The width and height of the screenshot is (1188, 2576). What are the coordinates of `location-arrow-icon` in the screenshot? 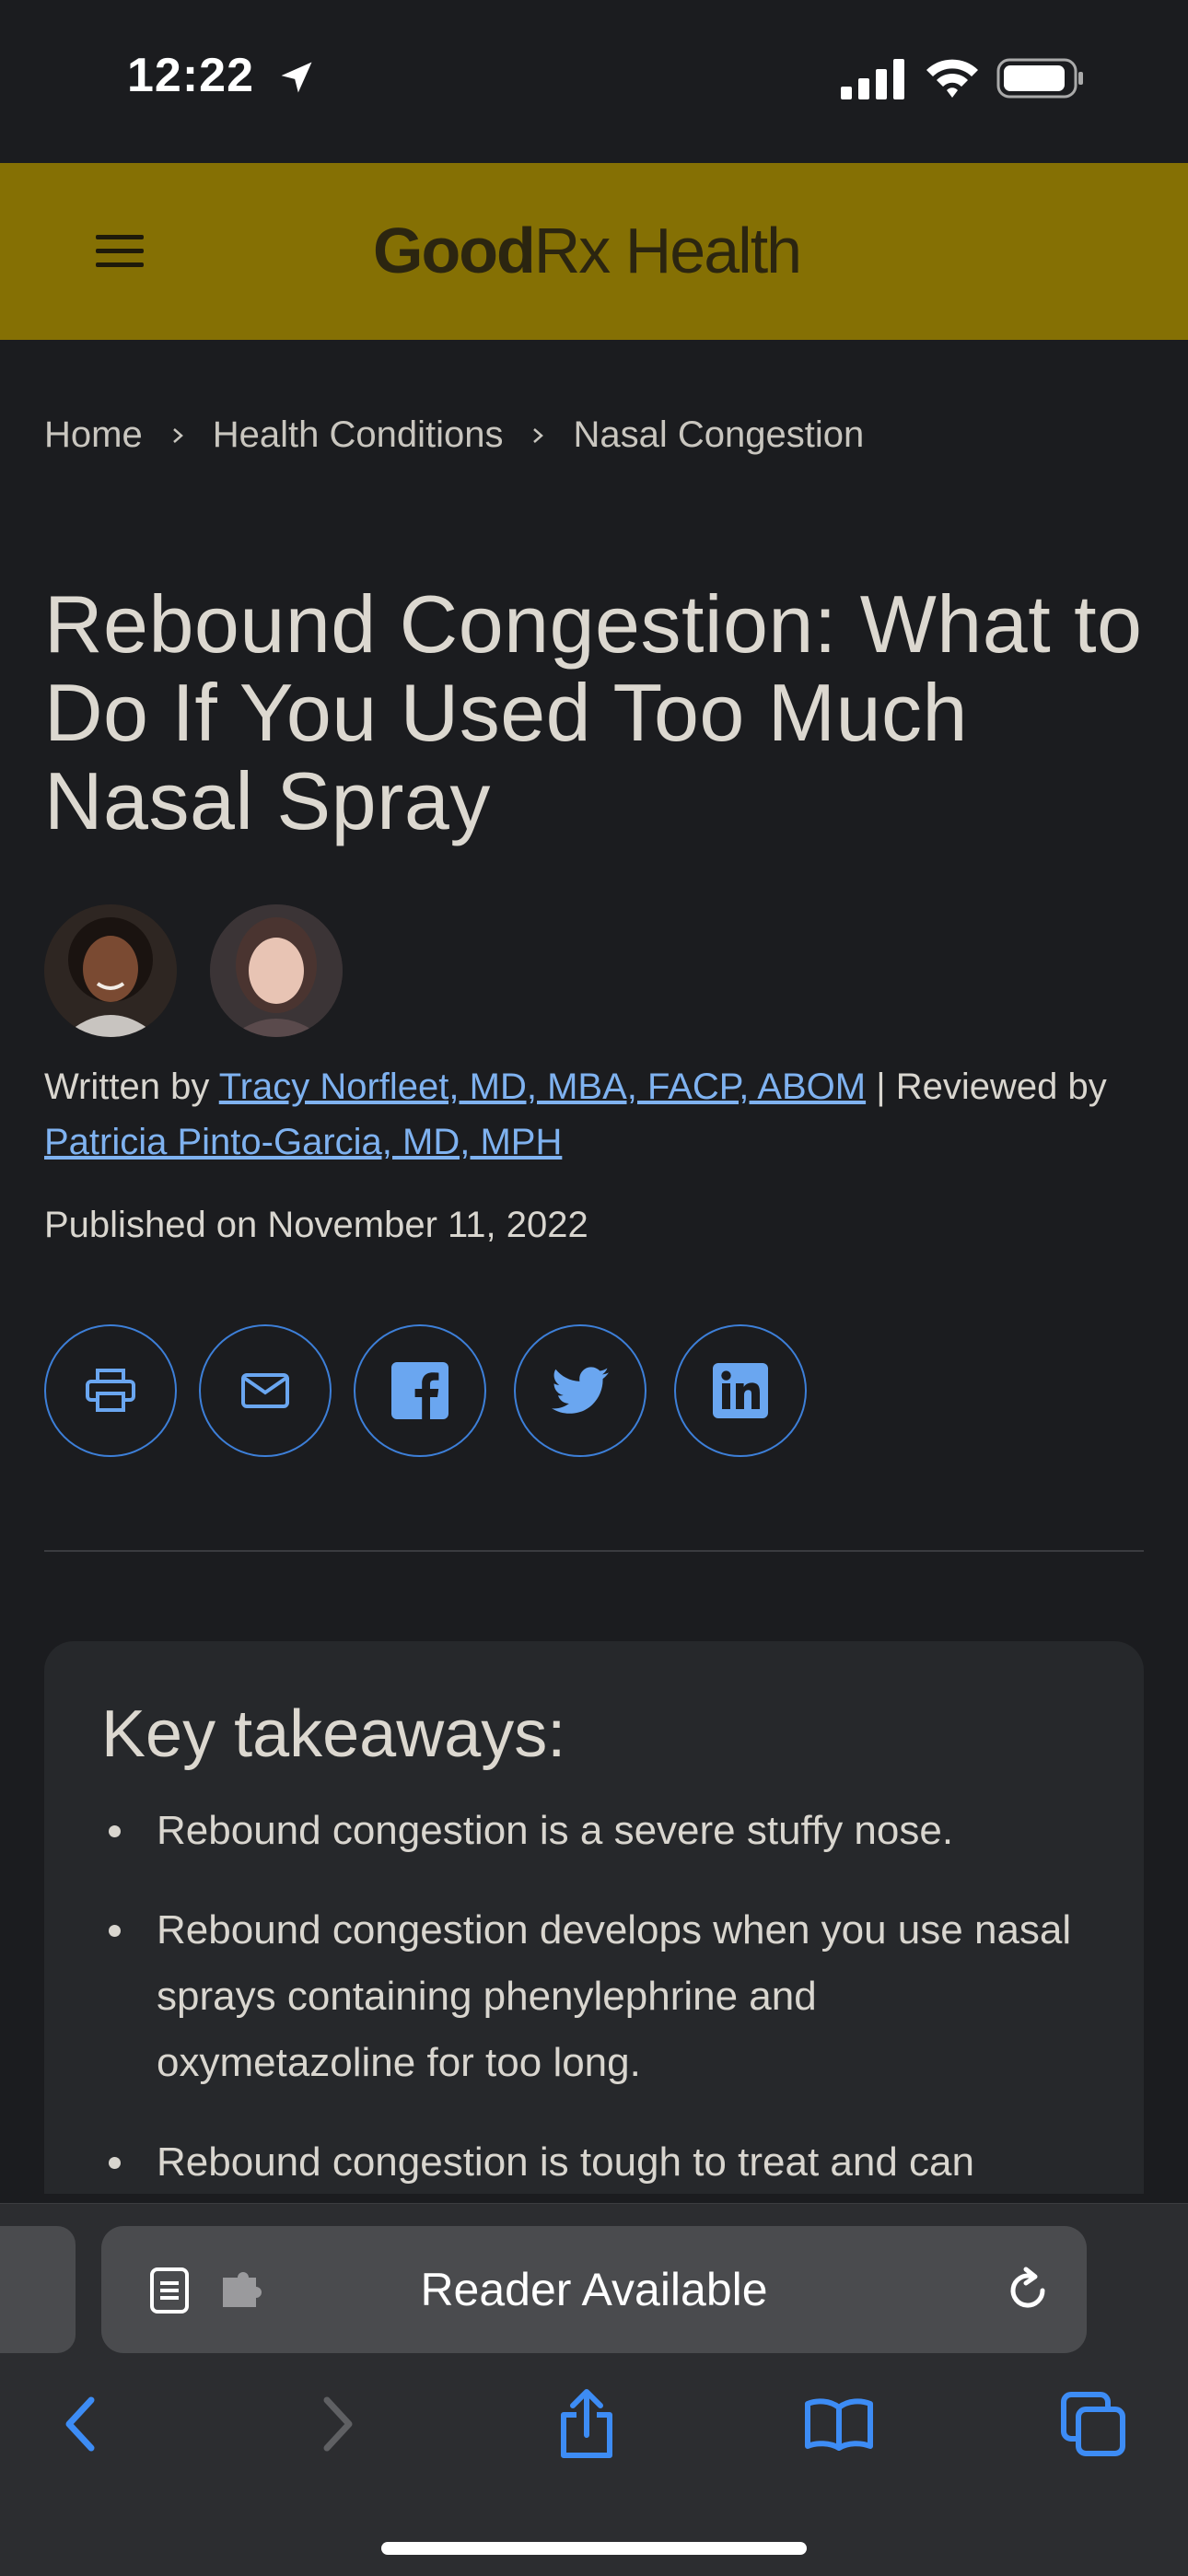 It's located at (296, 77).